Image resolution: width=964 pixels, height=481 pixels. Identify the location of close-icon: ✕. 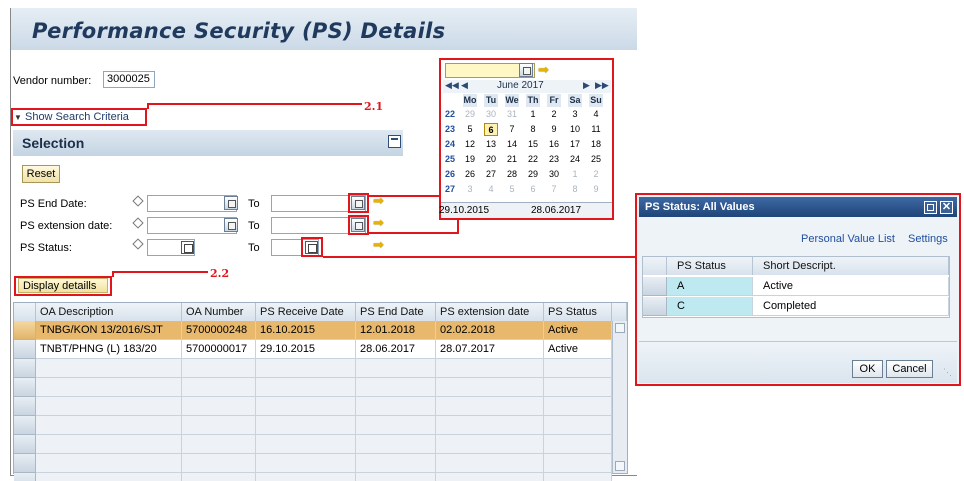
(946, 207).